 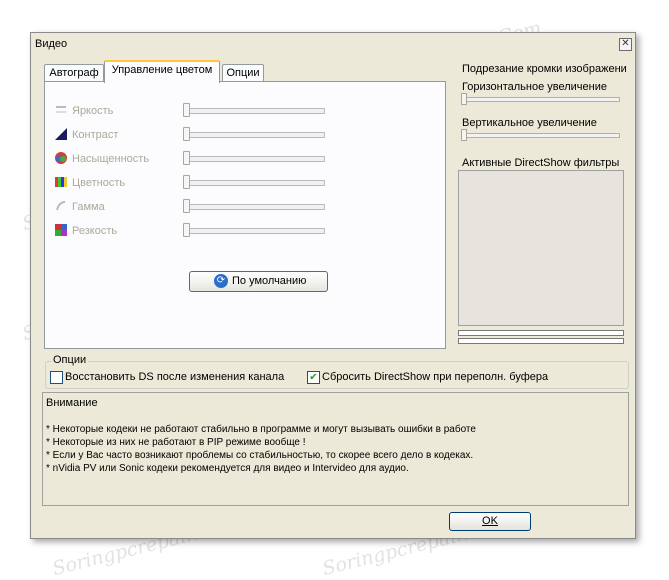 What do you see at coordinates (61, 230) in the screenshot?
I see `sharpness-icon` at bounding box center [61, 230].